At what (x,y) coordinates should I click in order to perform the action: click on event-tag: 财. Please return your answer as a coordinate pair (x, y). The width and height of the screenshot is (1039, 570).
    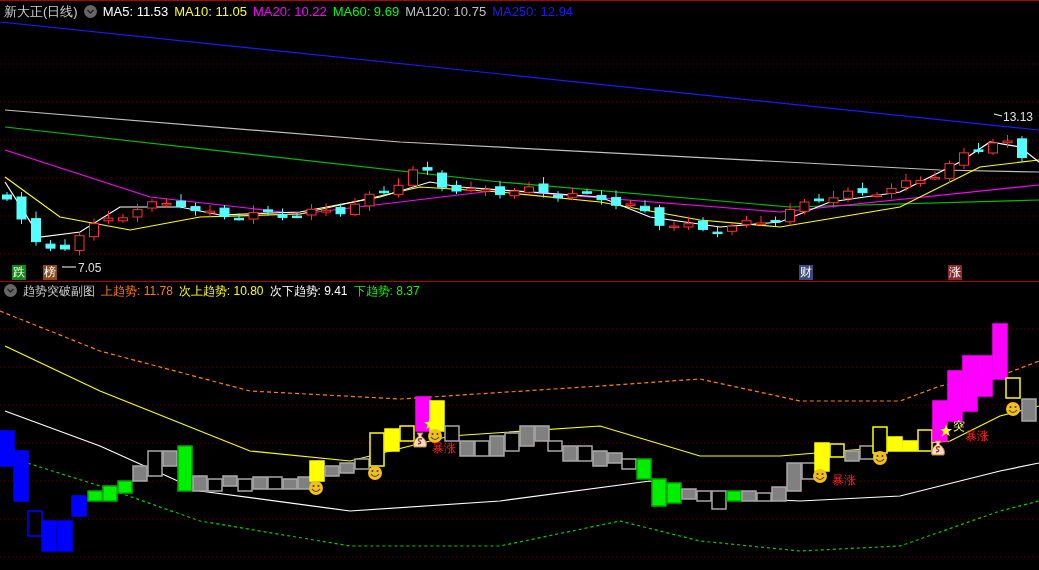
    Looking at the image, I should click on (806, 272).